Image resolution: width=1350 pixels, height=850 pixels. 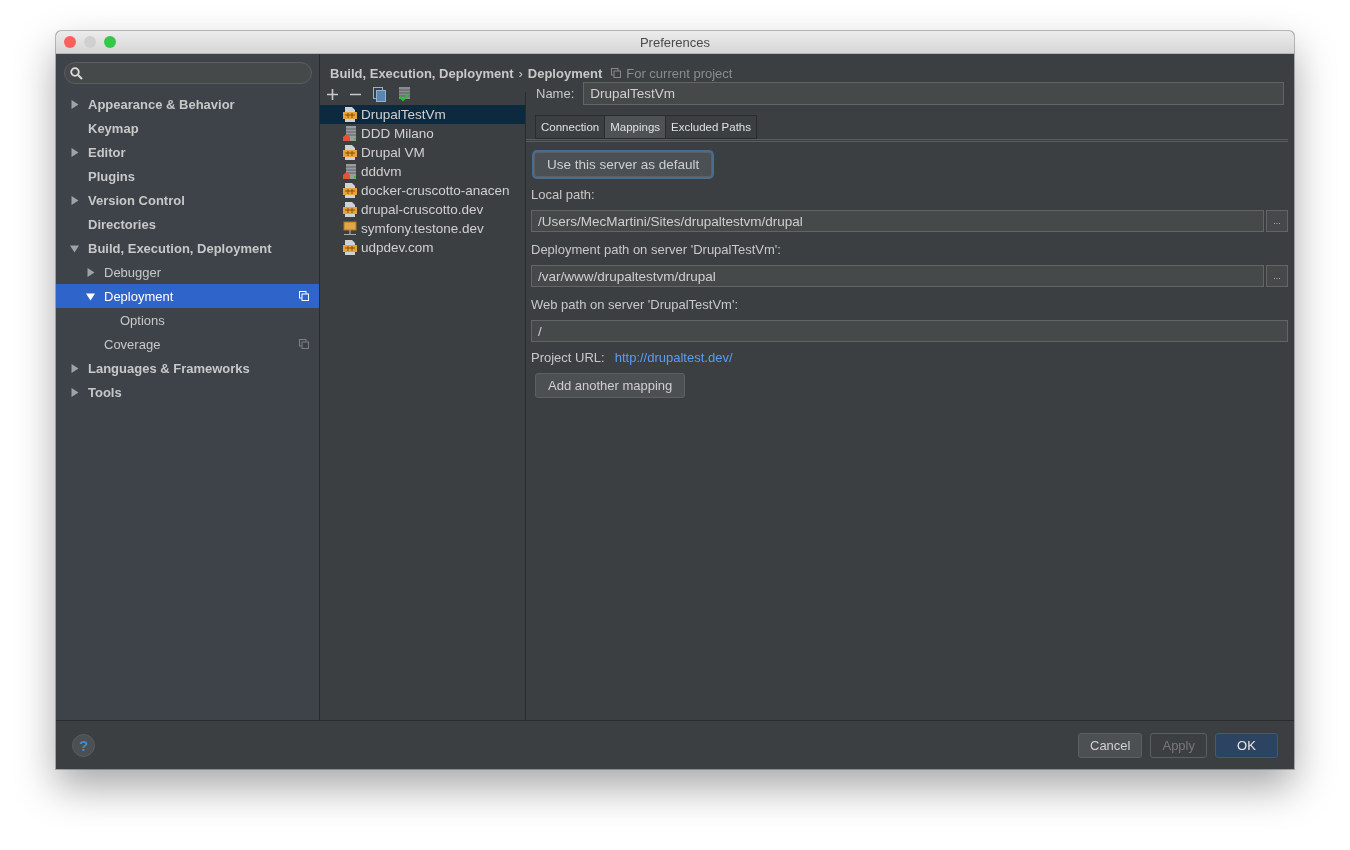 I want to click on use-as-default-button: Use this server as default, so click(x=623, y=164).